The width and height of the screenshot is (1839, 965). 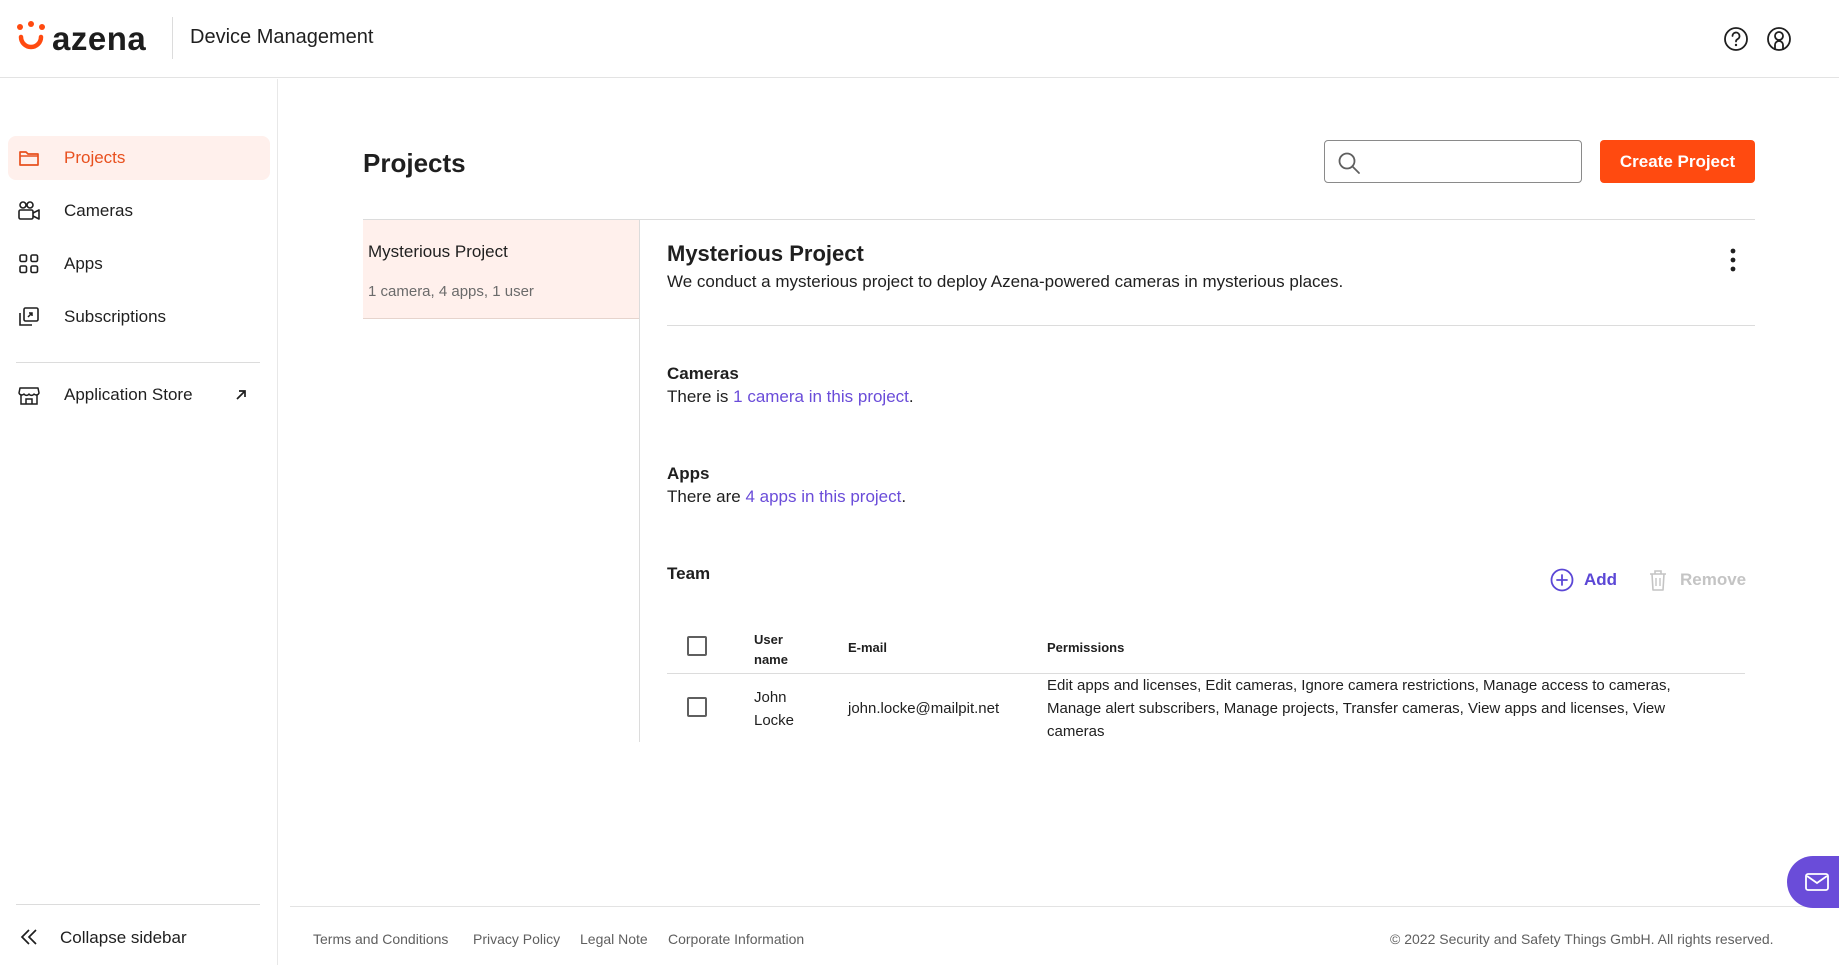 What do you see at coordinates (83, 263) in the screenshot?
I see `sidebar-item-label: Apps` at bounding box center [83, 263].